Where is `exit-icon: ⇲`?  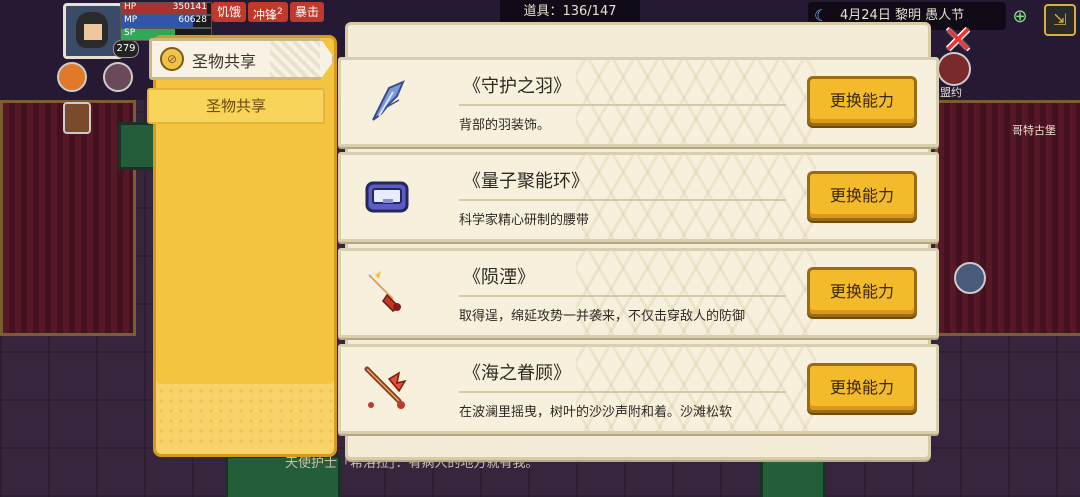 exit-icon: ⇲ is located at coordinates (1060, 20).